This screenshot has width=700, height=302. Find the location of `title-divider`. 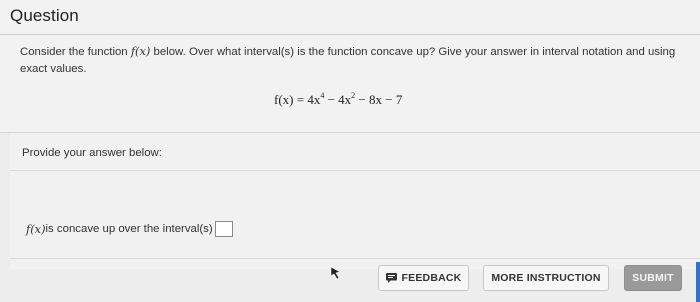

title-divider is located at coordinates (350, 34).